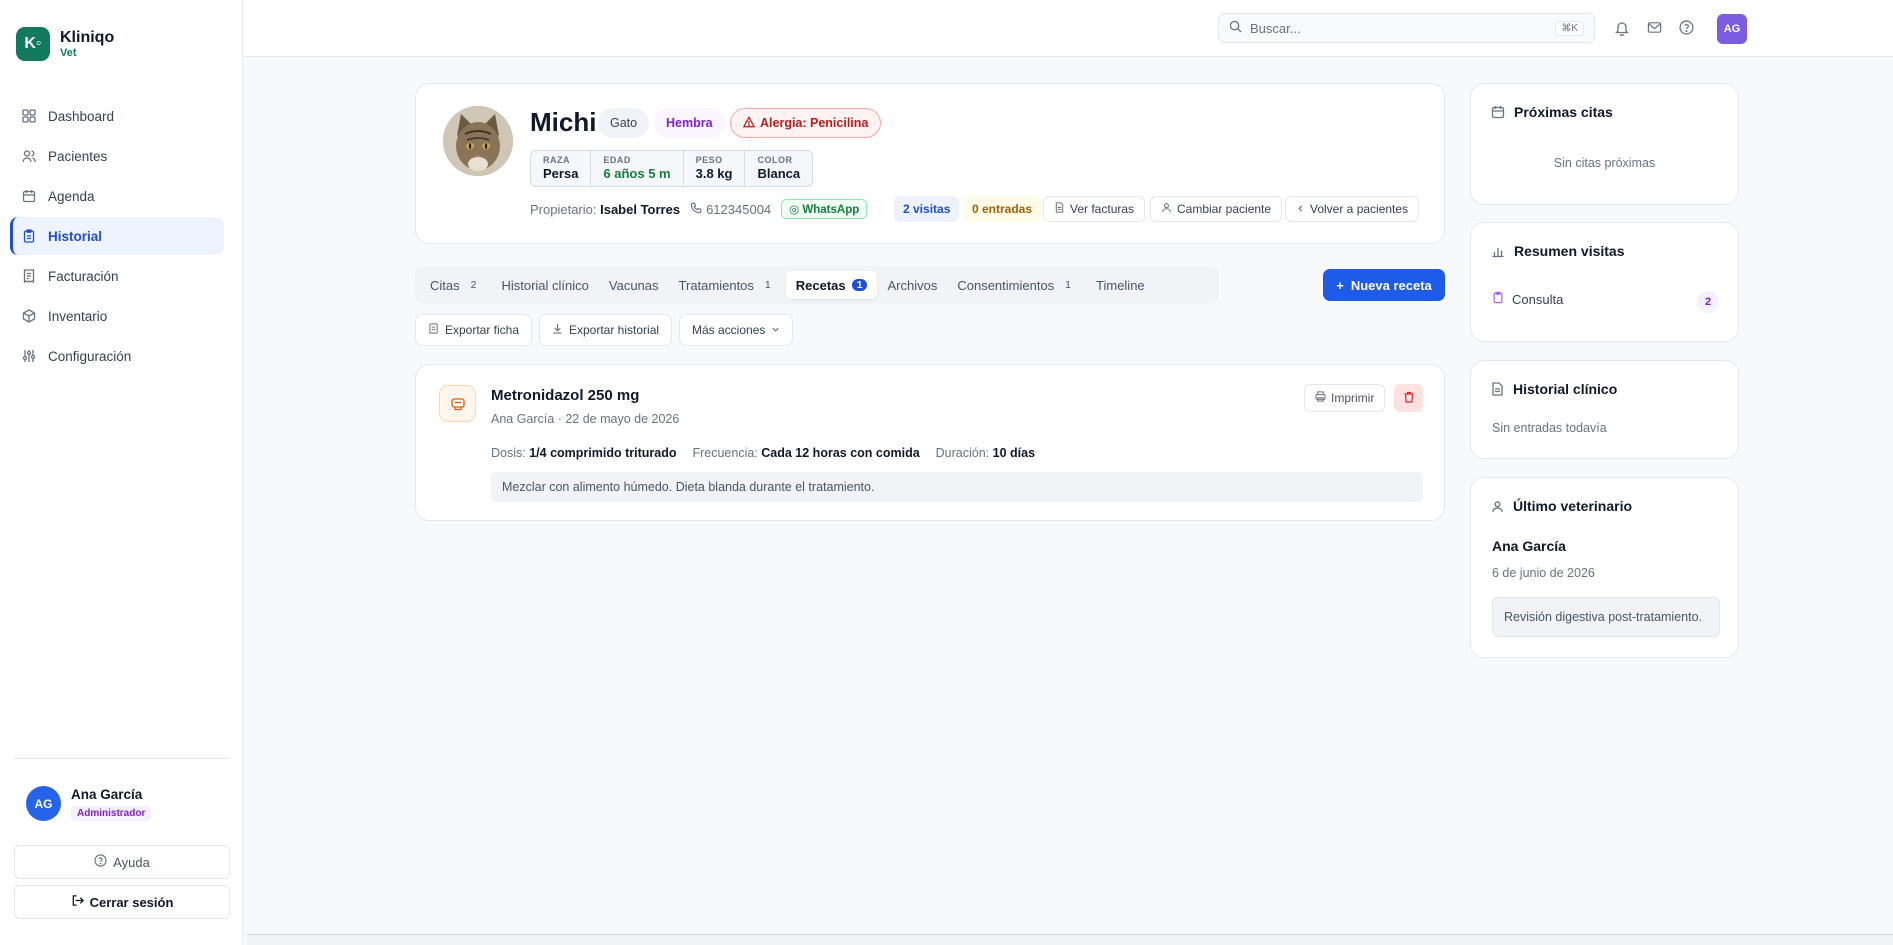 The width and height of the screenshot is (1893, 945). I want to click on tab-tratamientos: Tratamientos 1, so click(727, 285).